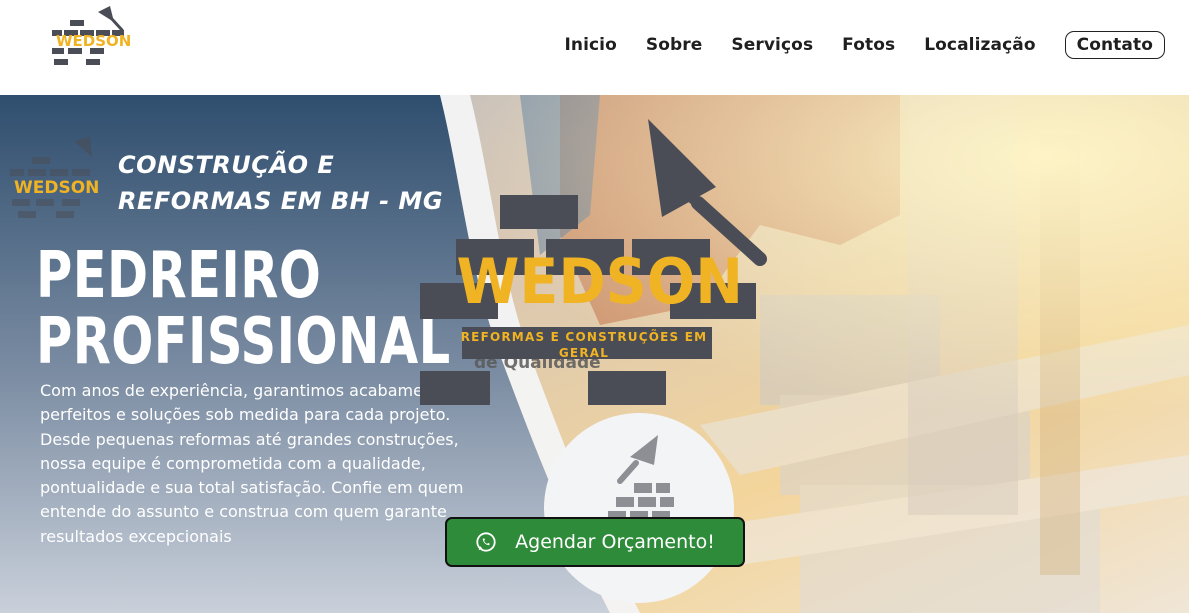  Describe the element at coordinates (599, 283) in the screenshot. I see `big-logo-title: WEDSON` at that location.